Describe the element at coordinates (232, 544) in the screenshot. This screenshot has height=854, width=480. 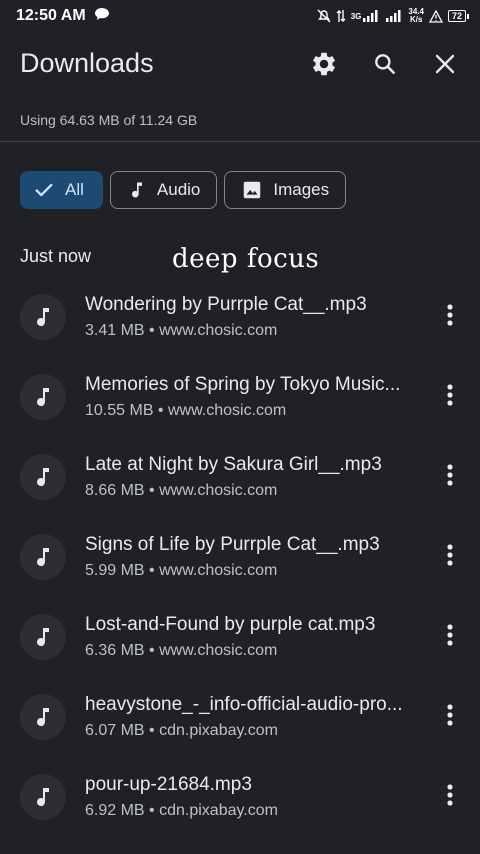
I see `file-name: Signs of Life by Purrple Cat__.mp3` at that location.